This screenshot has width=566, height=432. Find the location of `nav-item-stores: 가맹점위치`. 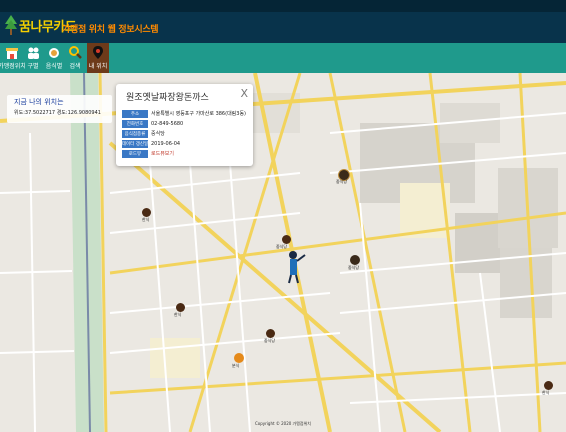

nav-item-stores: 가맹점위치 is located at coordinates (13, 58).